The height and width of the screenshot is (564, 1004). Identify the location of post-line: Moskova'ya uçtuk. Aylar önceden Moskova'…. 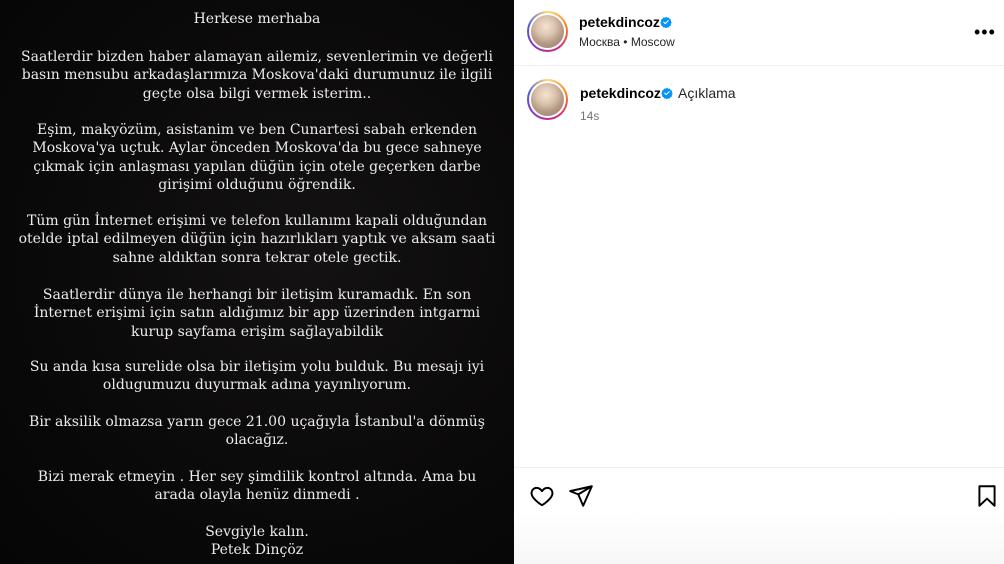
(257, 148).